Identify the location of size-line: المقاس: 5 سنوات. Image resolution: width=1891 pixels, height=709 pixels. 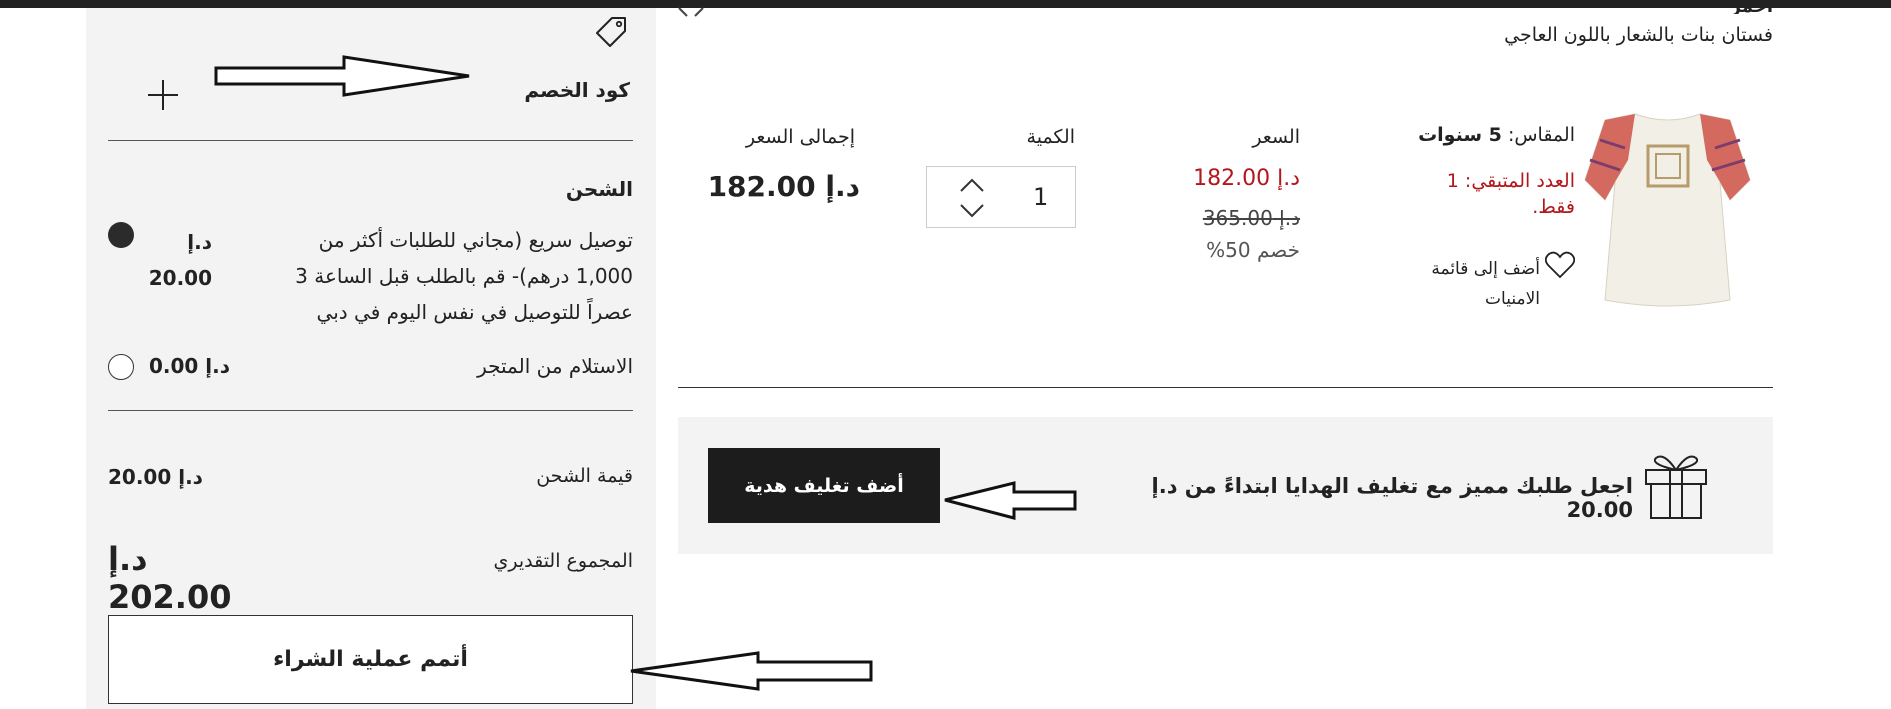
(1487, 135).